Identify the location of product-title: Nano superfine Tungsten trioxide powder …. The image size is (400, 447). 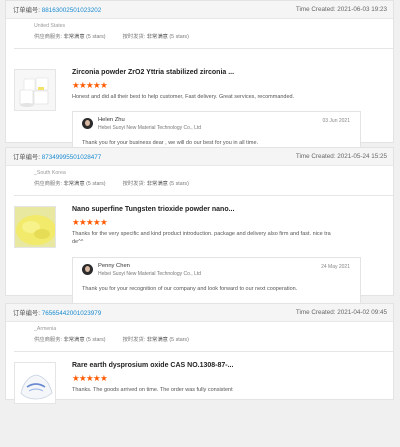
(153, 209).